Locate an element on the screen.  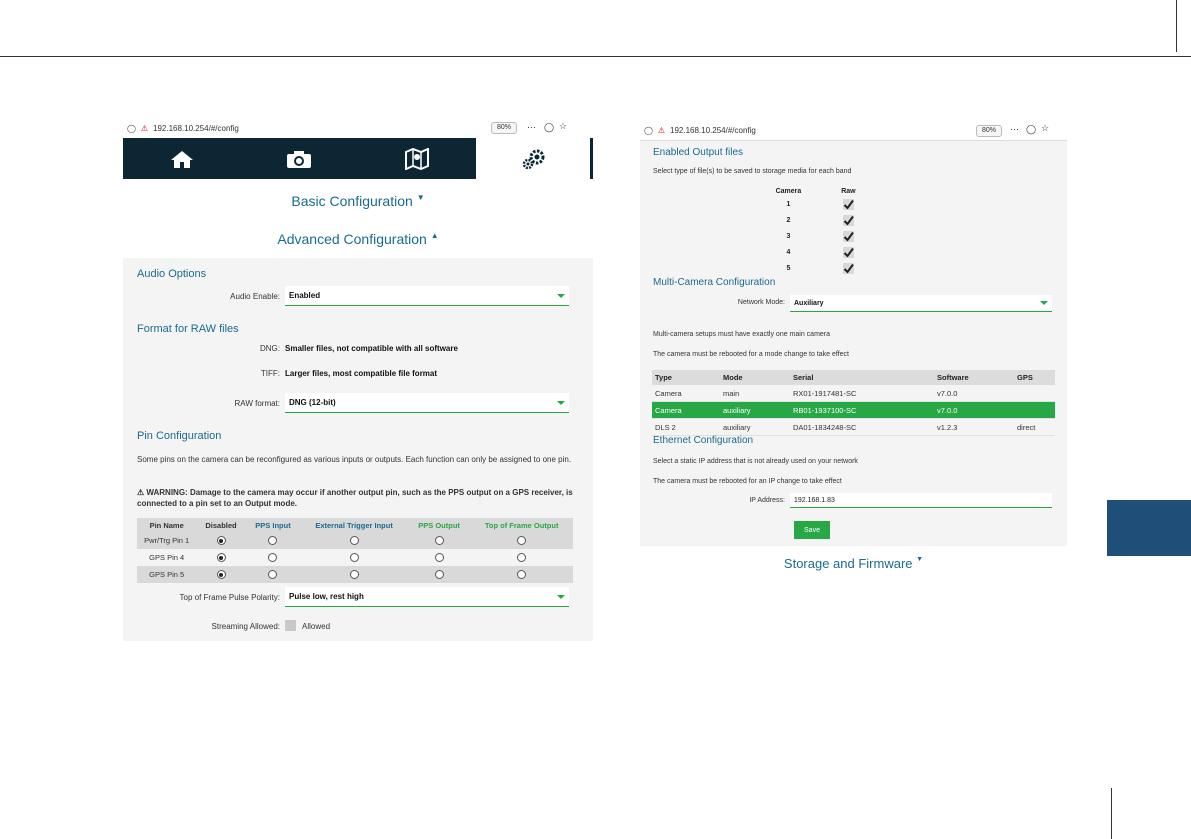
table-row: Pwr/Trg Pin 1 is located at coordinates (355, 540).